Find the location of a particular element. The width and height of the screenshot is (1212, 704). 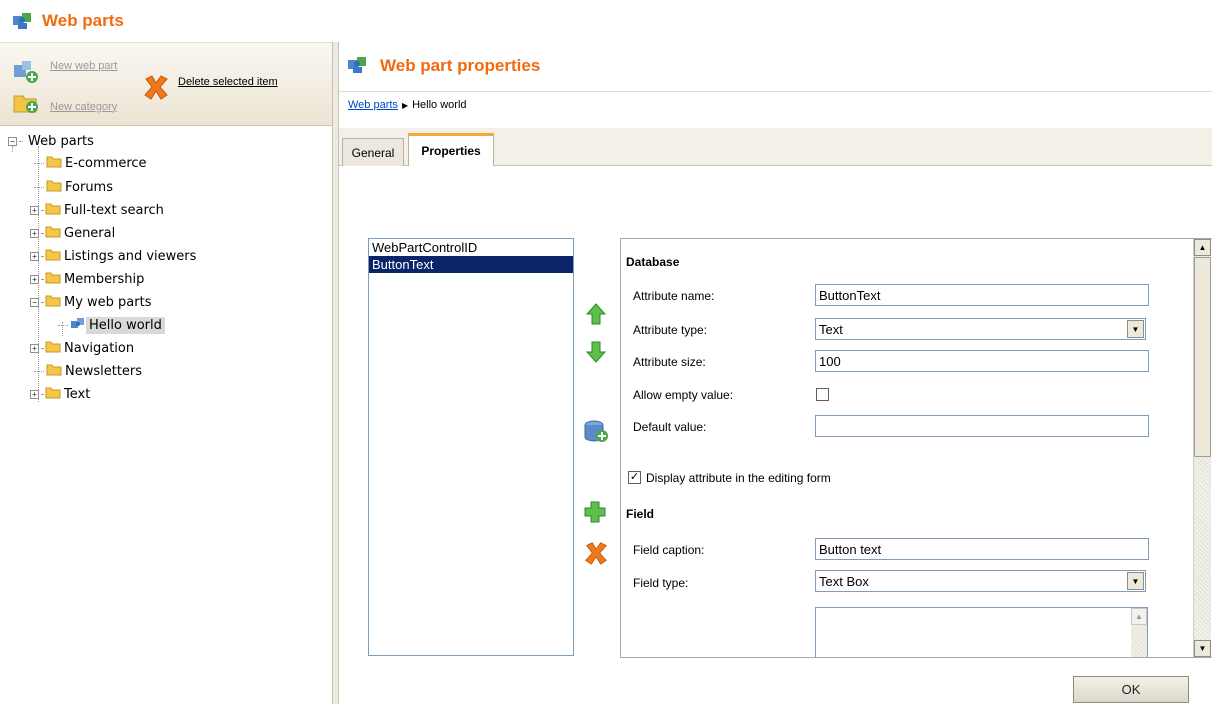

tree-item-label: Newsletters is located at coordinates (104, 371).